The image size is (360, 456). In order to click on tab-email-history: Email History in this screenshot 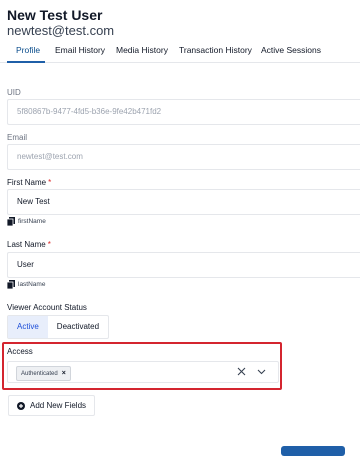, I will do `click(80, 50)`.